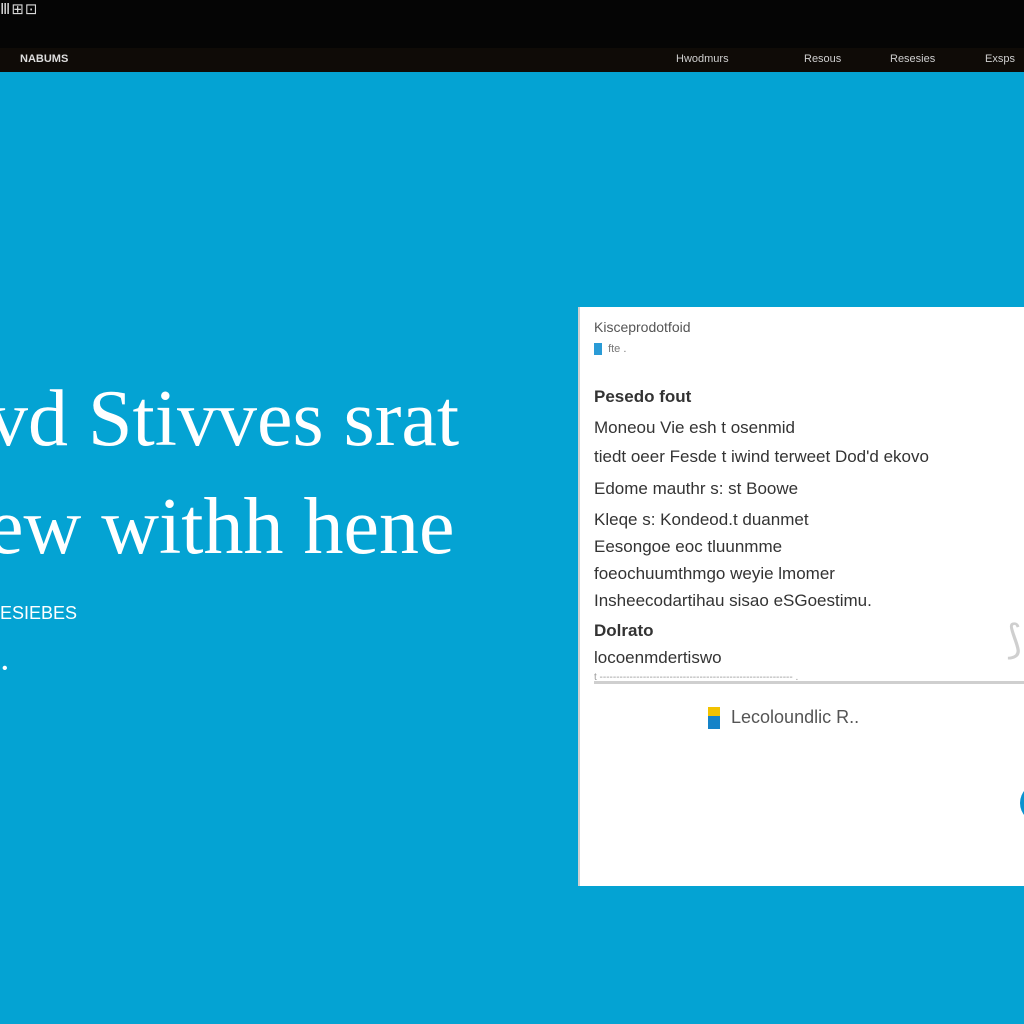  Describe the element at coordinates (230, 419) in the screenshot. I see `hero-headline-line-1: vd Stivves srat` at that location.